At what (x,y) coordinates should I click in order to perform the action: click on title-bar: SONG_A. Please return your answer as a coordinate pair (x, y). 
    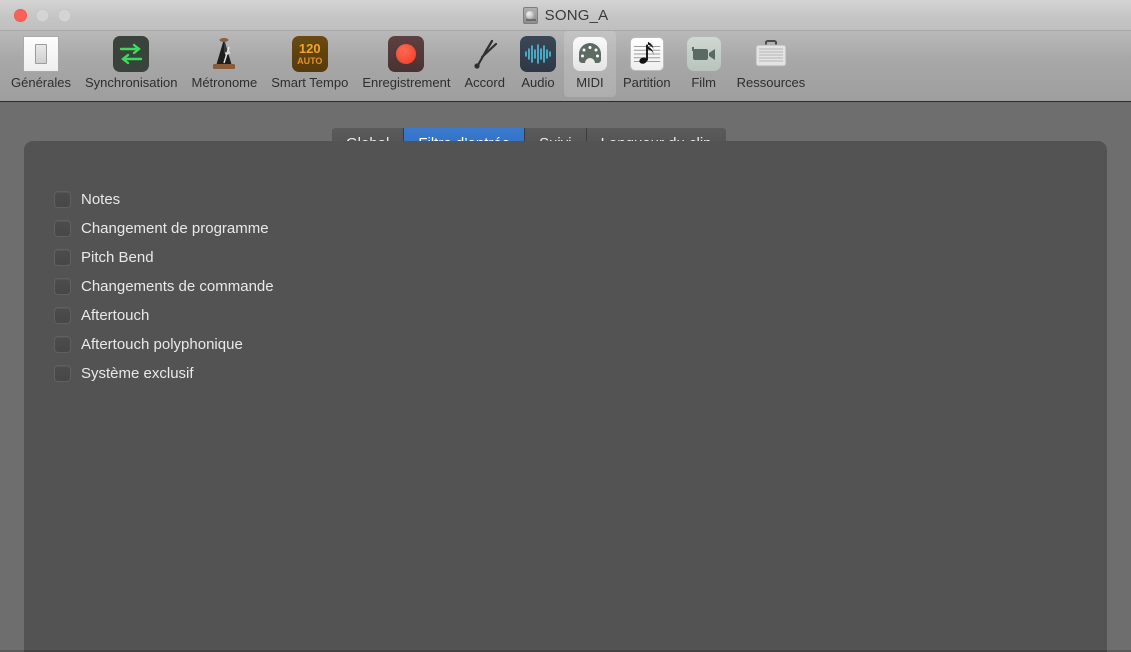
    Looking at the image, I should click on (565, 15).